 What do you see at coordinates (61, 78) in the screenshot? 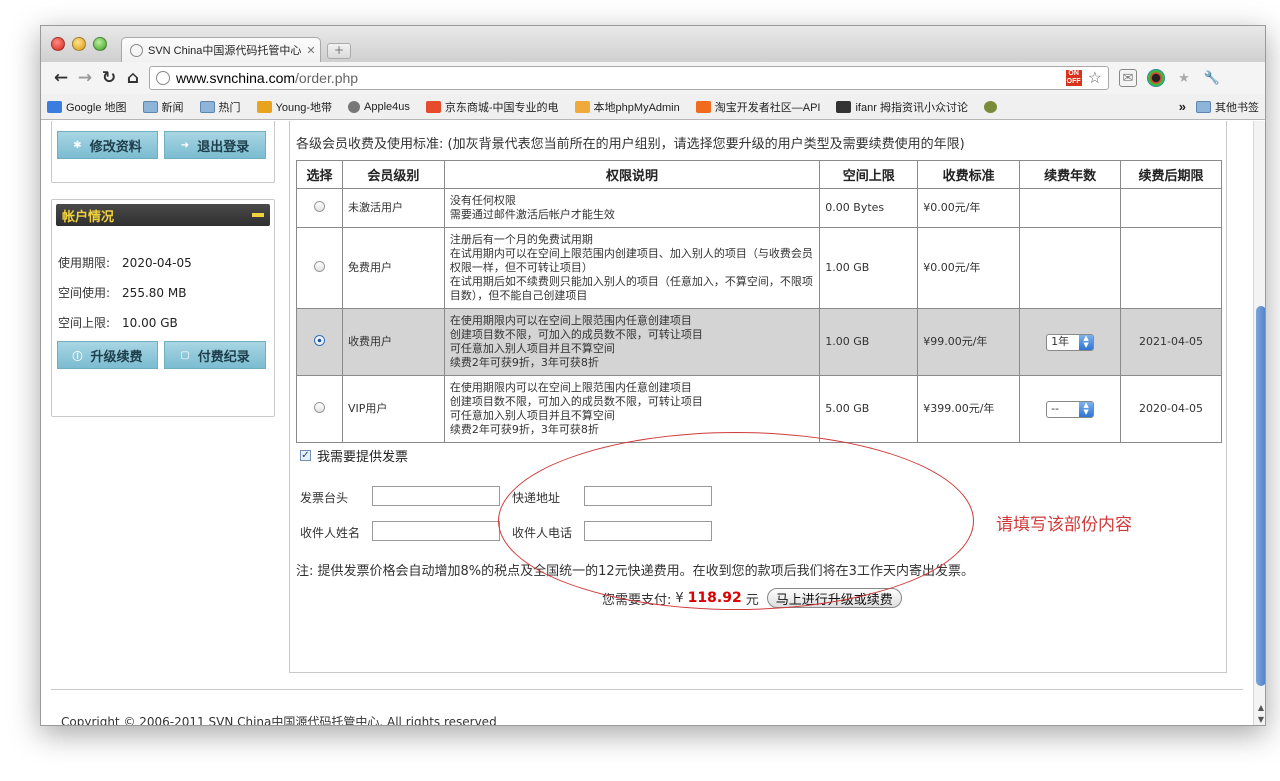
I see `back-icon: ←` at bounding box center [61, 78].